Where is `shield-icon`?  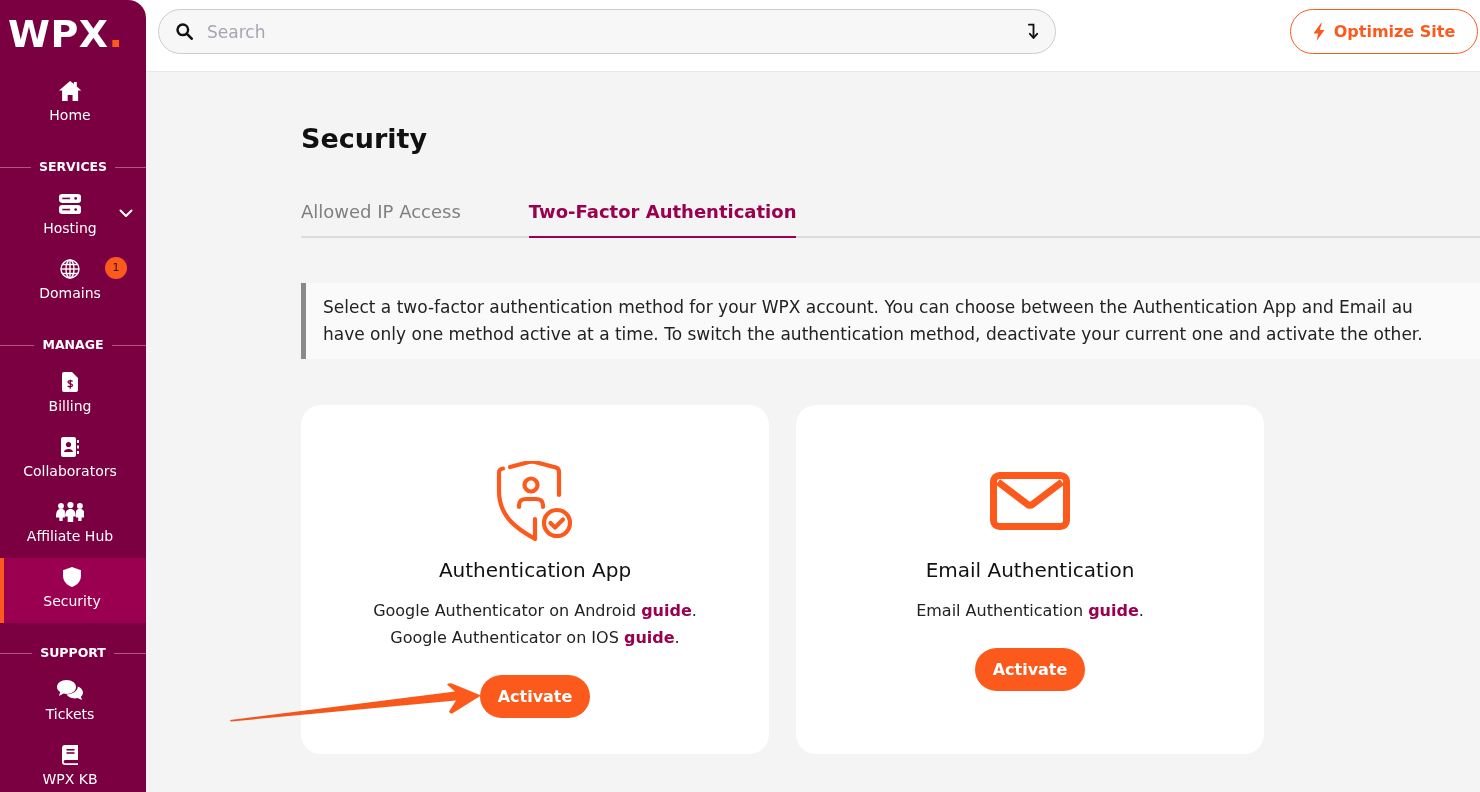 shield-icon is located at coordinates (72, 577).